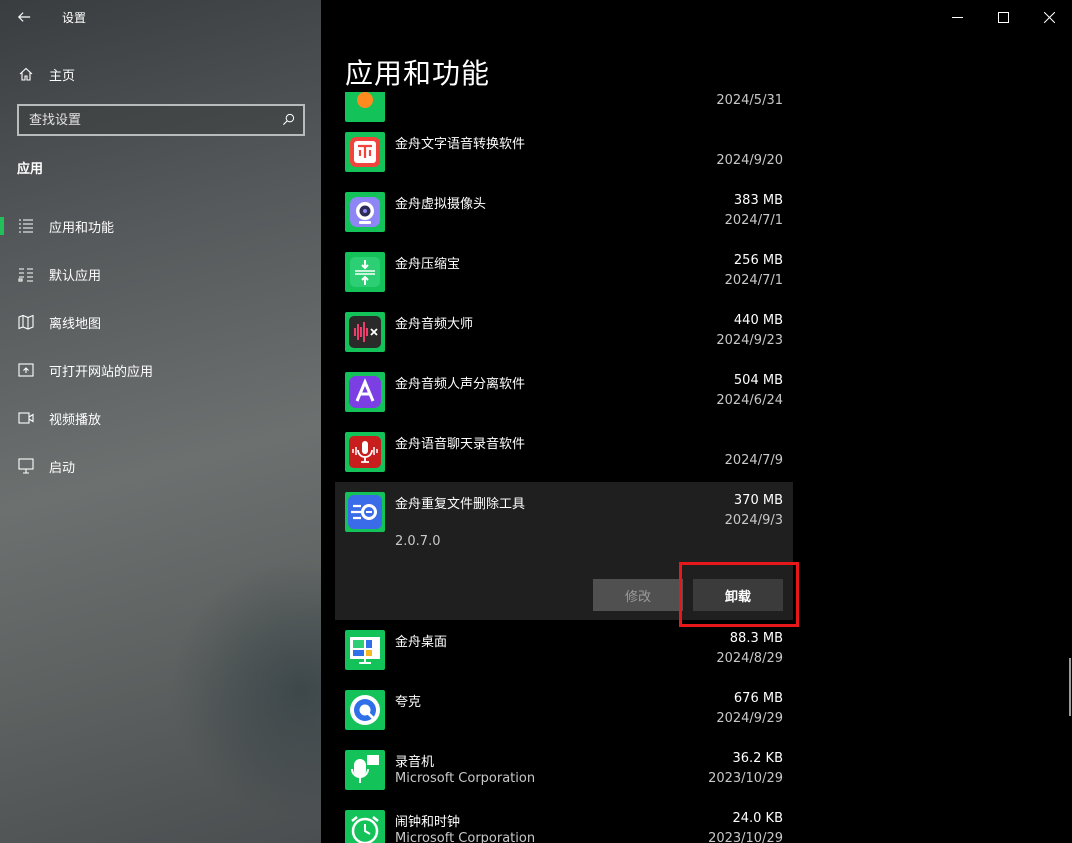 The width and height of the screenshot is (1072, 843). I want to click on list-item: 金舟虚拟摄像头 383 MB 2024/7/1, so click(564, 220).